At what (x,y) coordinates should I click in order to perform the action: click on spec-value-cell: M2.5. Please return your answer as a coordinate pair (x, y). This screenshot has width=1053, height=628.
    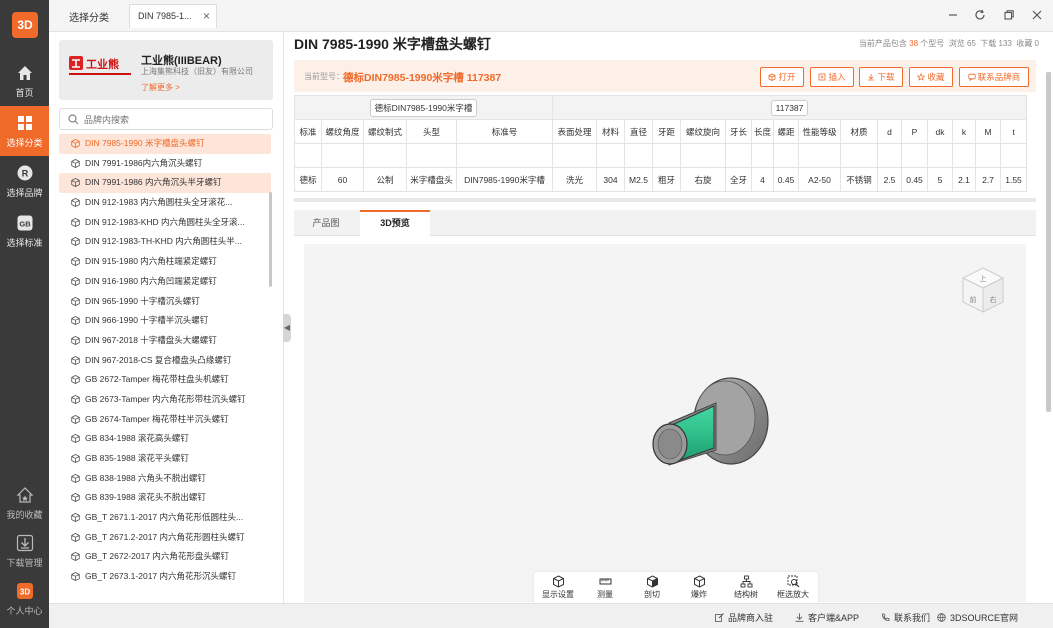
    Looking at the image, I should click on (638, 179).